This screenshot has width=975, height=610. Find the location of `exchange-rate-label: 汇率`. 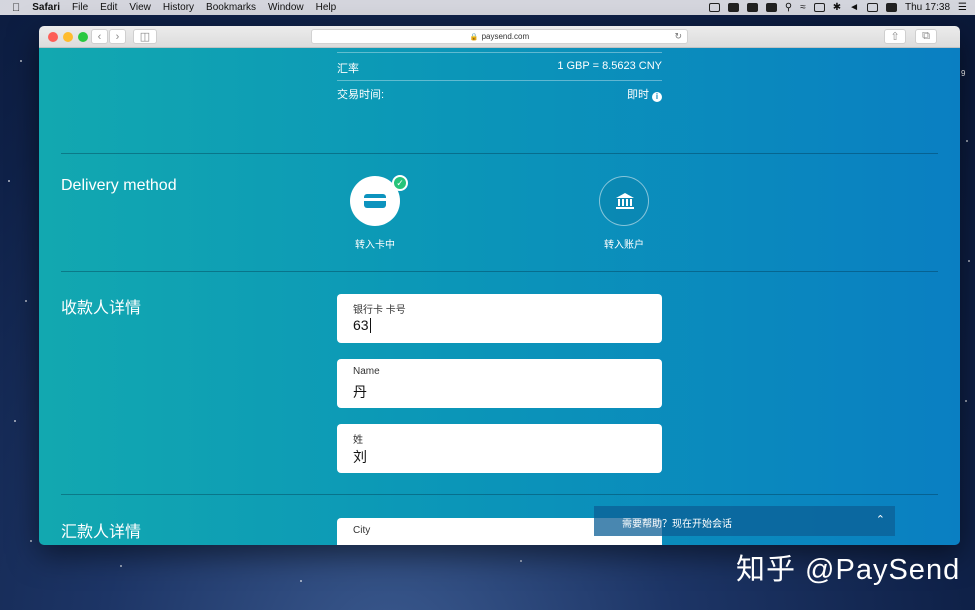

exchange-rate-label: 汇率 is located at coordinates (348, 69).